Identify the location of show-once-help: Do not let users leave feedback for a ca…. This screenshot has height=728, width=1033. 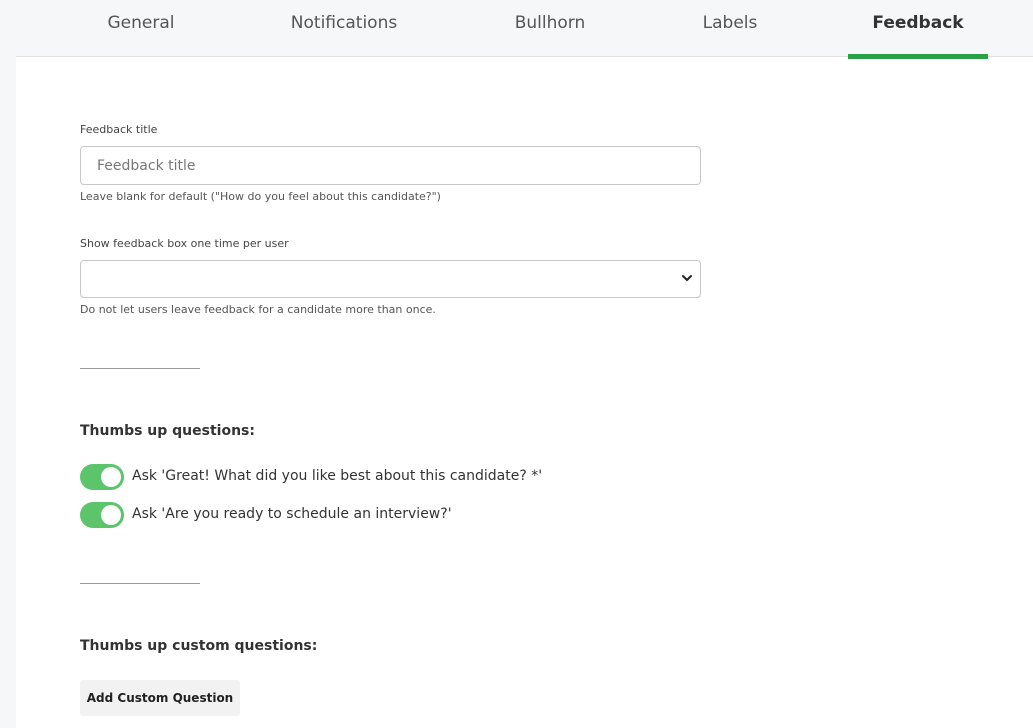
(258, 309).